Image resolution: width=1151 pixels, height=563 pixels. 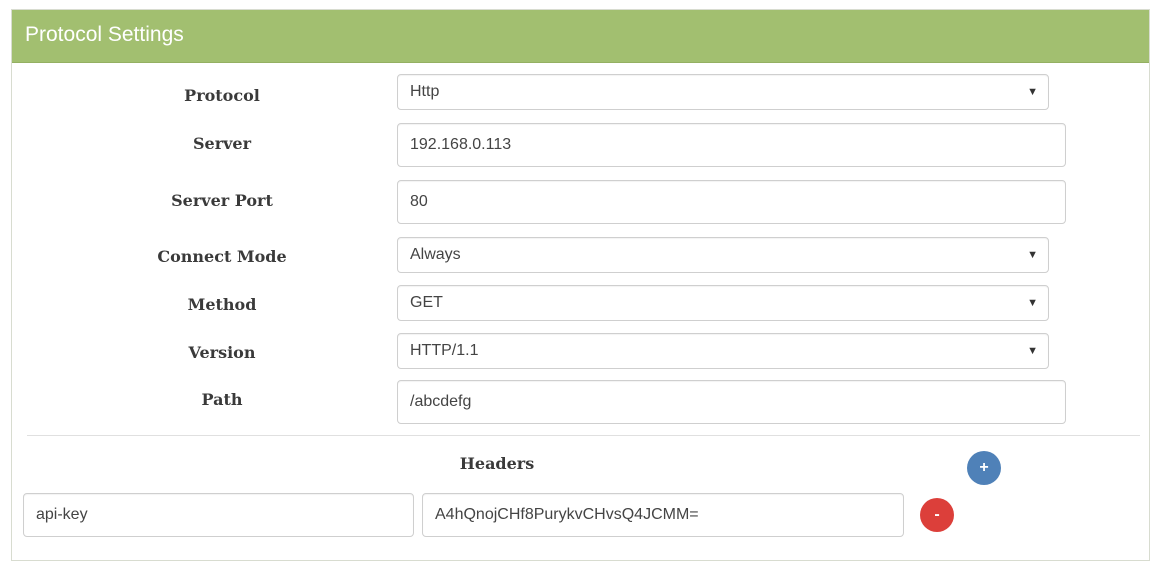 What do you see at coordinates (723, 303) in the screenshot?
I see `method-select: GET ▼` at bounding box center [723, 303].